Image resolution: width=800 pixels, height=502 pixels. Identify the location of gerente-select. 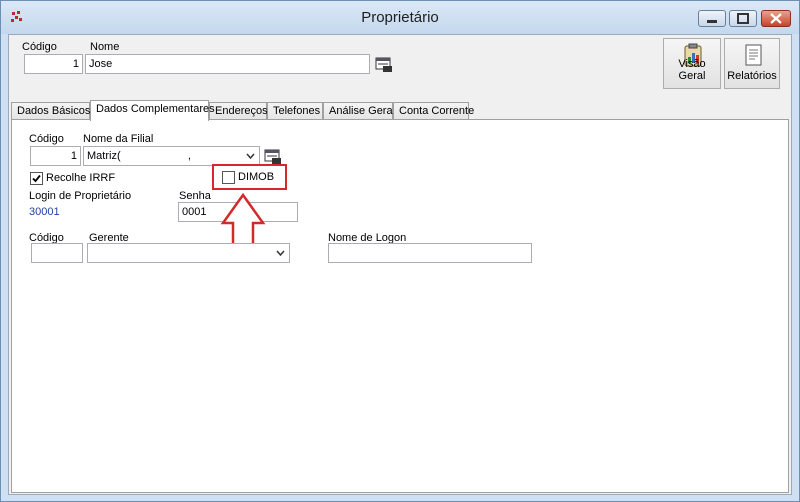
(188, 253).